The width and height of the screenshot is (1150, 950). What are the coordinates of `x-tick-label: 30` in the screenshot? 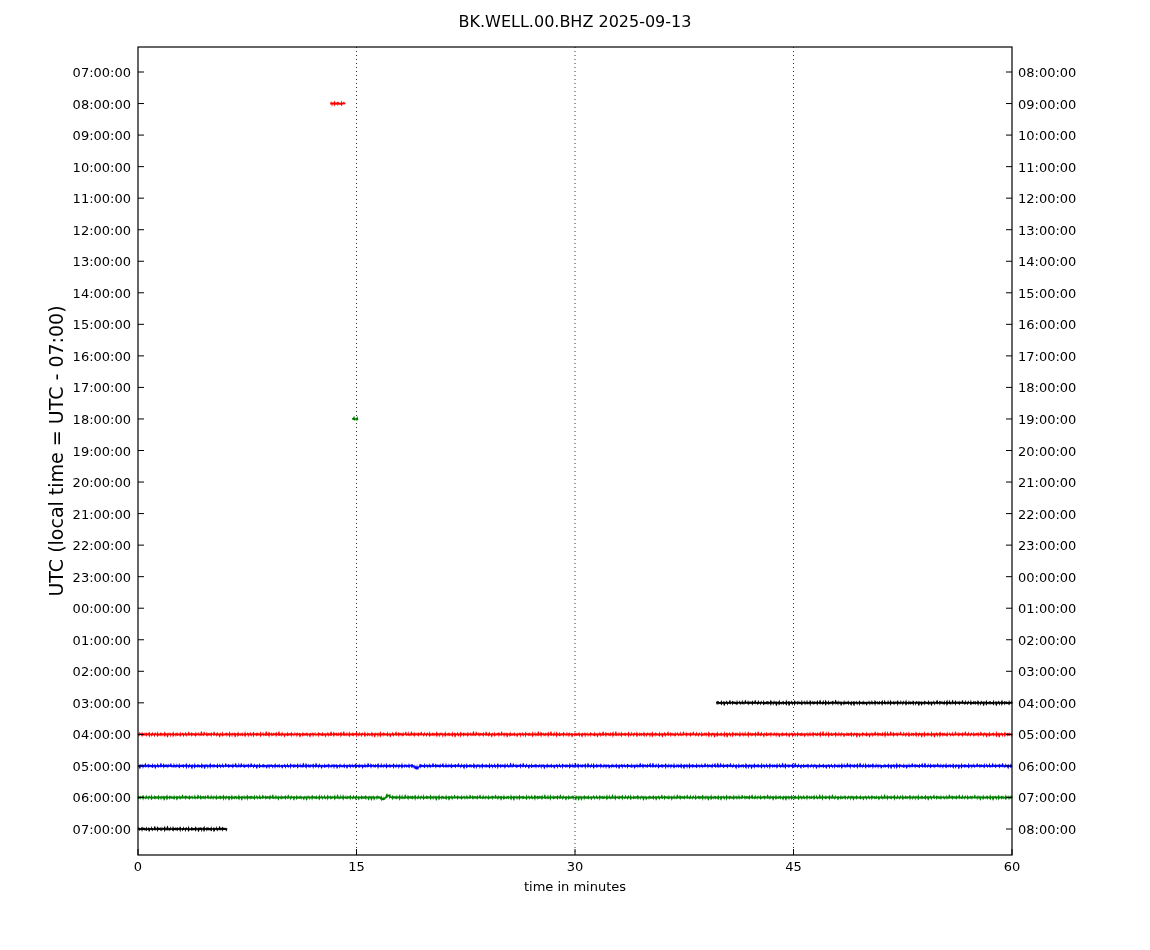 It's located at (575, 866).